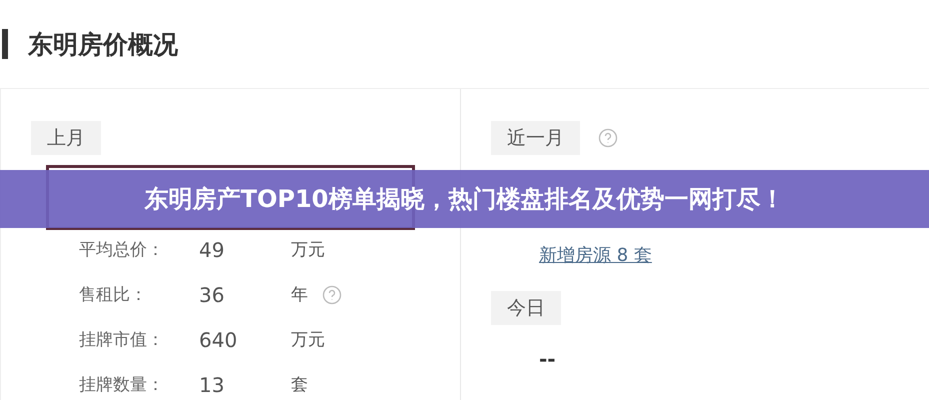 The height and width of the screenshot is (400, 929). I want to click on stat-value: 13, so click(212, 384).